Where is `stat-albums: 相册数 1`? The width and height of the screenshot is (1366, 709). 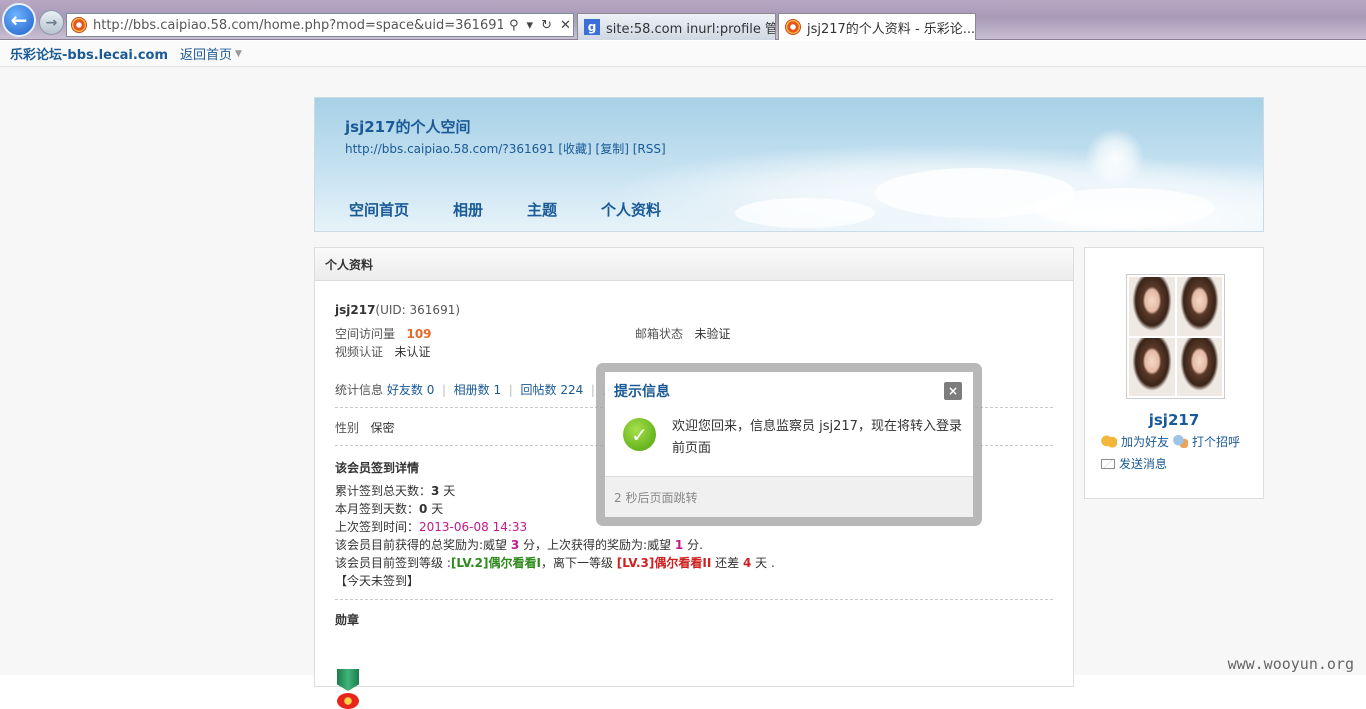
stat-albums: 相册数 1 is located at coordinates (477, 390).